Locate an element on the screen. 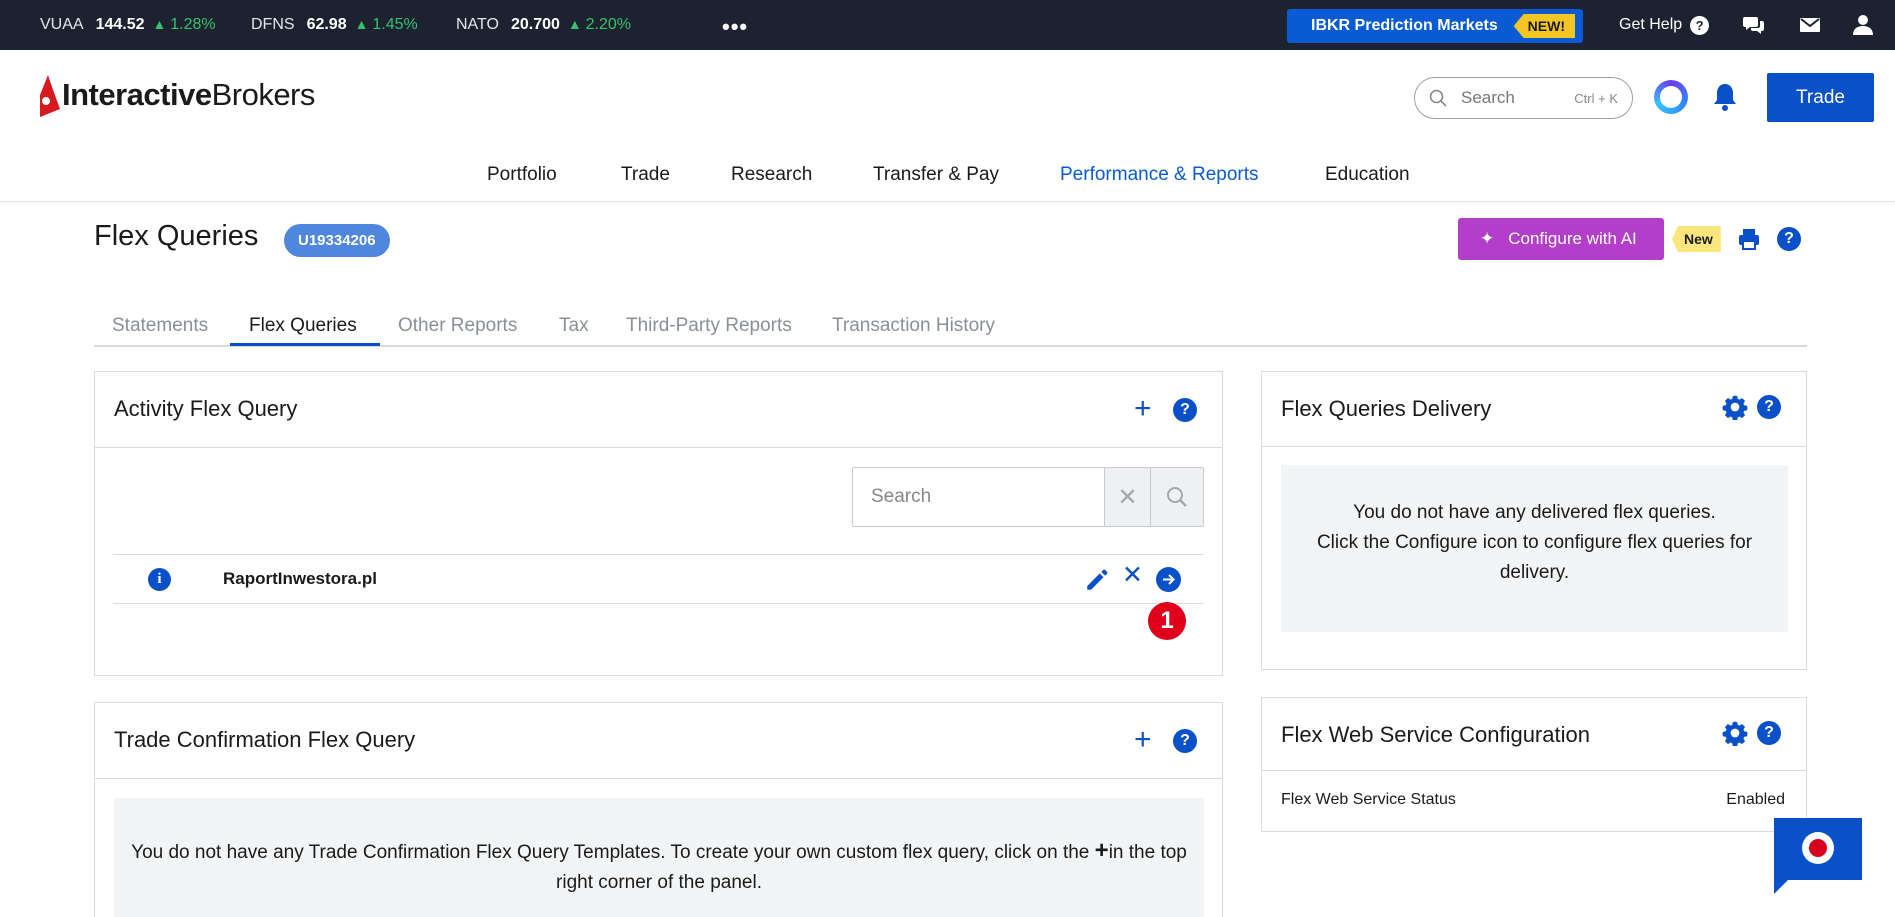 This screenshot has width=1895, height=917. info-icon: i is located at coordinates (159, 579).